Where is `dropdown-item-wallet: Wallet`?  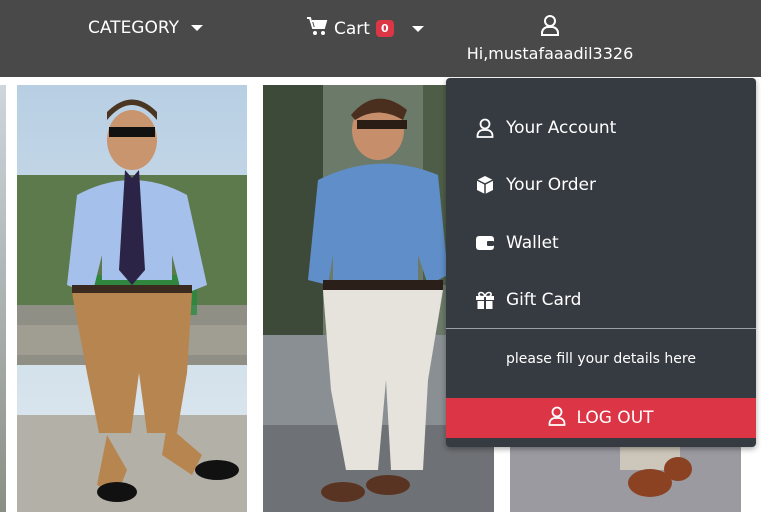
dropdown-item-wallet: Wallet is located at coordinates (601, 243).